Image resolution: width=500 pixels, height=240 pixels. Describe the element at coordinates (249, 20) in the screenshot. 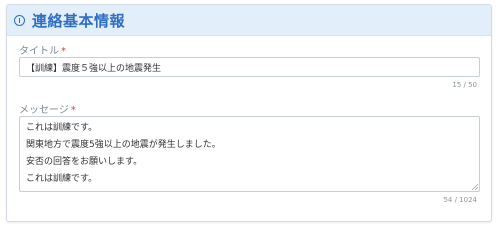

I see `card-header: 連絡基本情報` at that location.